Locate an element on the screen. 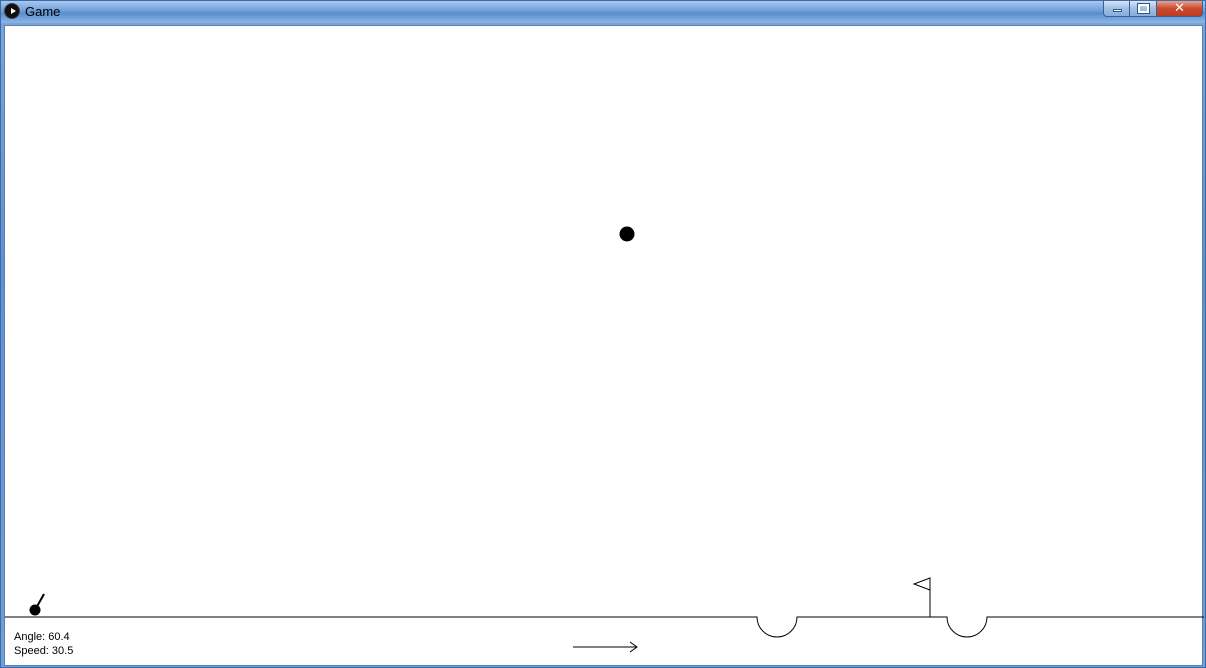 The image size is (1206, 668). maximize-icon is located at coordinates (1143, 8).